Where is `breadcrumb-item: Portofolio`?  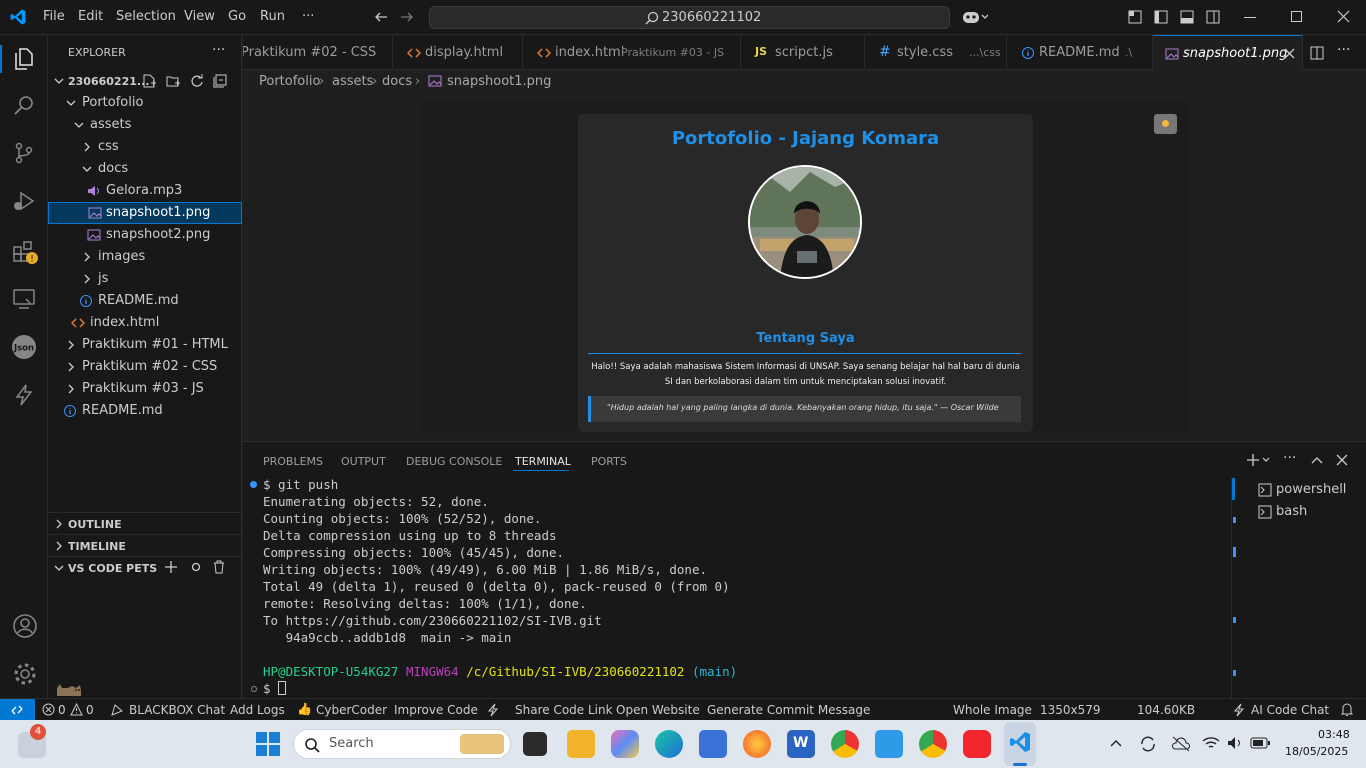
breadcrumb-item: Portofolio is located at coordinates (289, 81).